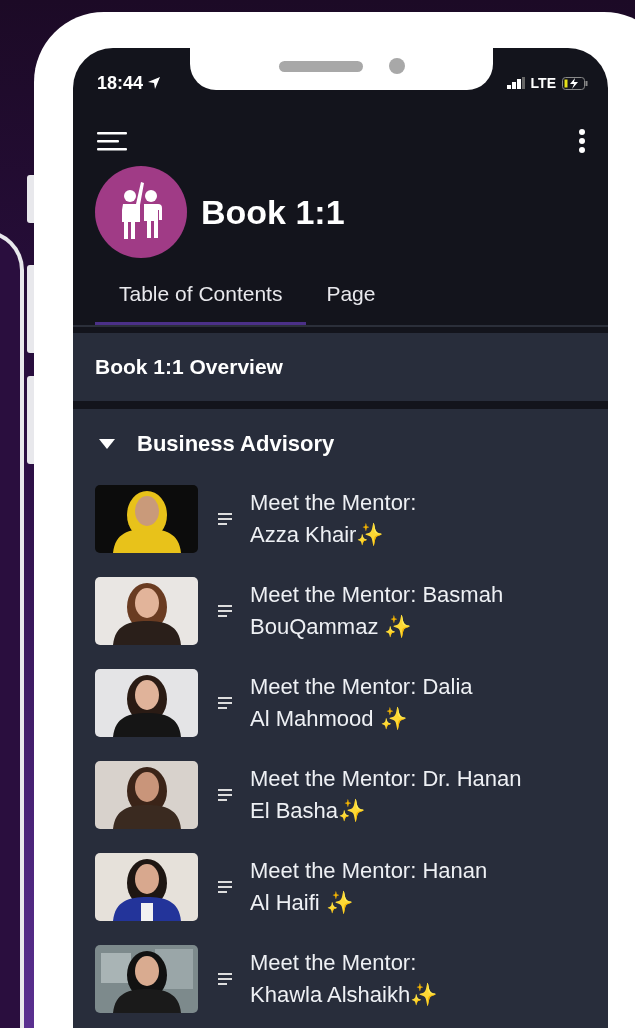 This screenshot has width=635, height=1028. Describe the element at coordinates (344, 979) in the screenshot. I see `lesson-title: Meet the Mentor: Khawla Alshaikh✨` at that location.